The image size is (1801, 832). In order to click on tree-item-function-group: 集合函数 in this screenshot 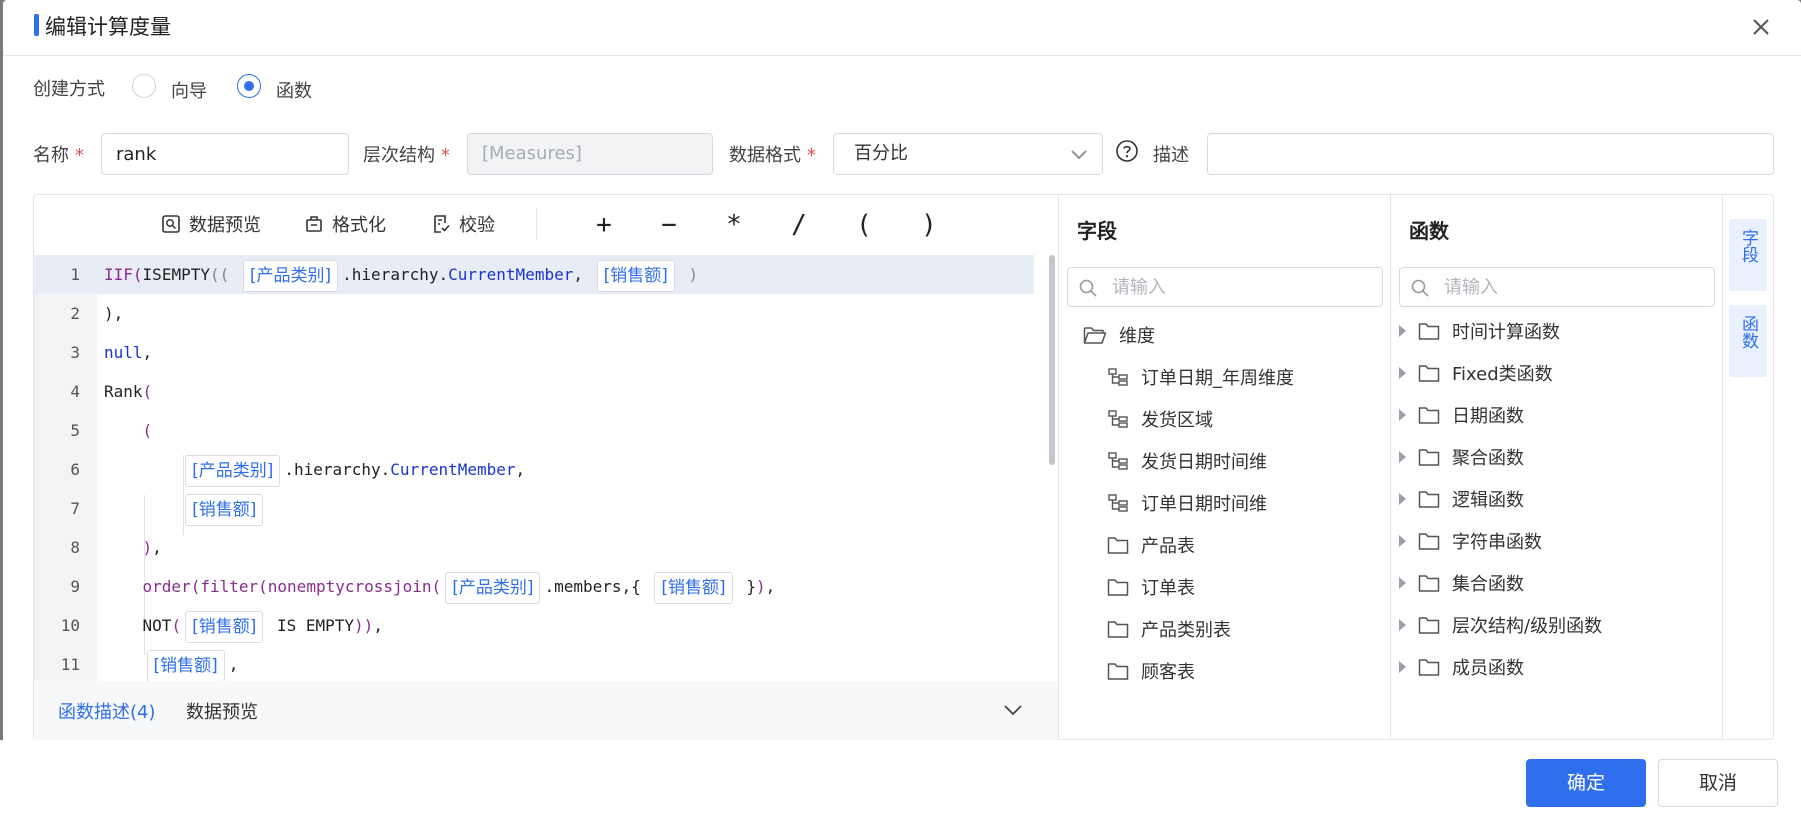, I will do `click(1461, 583)`.